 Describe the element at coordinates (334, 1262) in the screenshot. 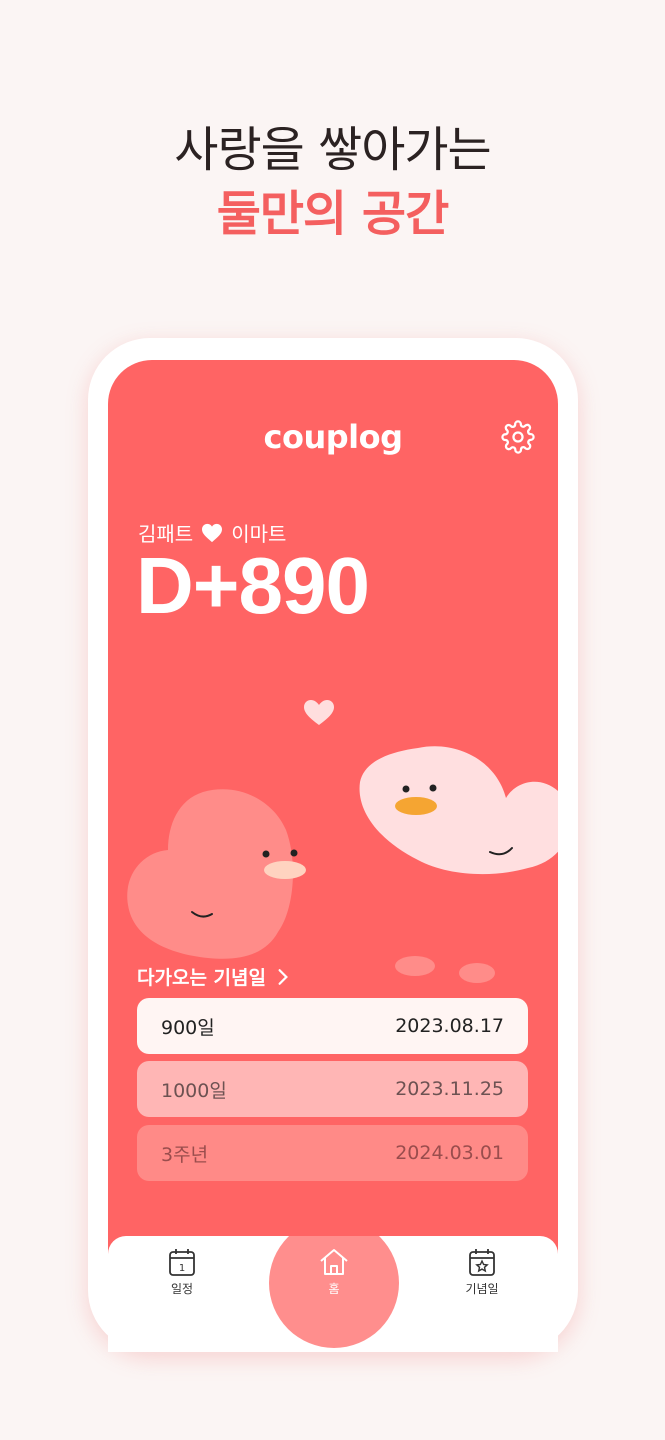

I see `home-icon` at that location.